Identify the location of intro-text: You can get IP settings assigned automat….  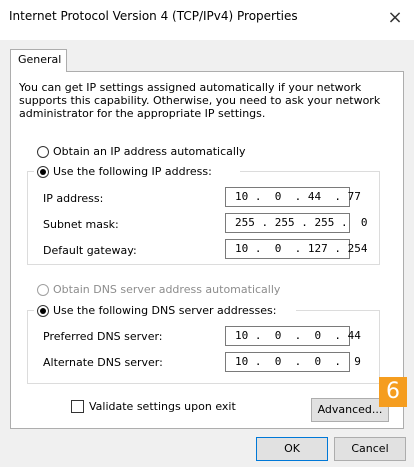
(200, 100).